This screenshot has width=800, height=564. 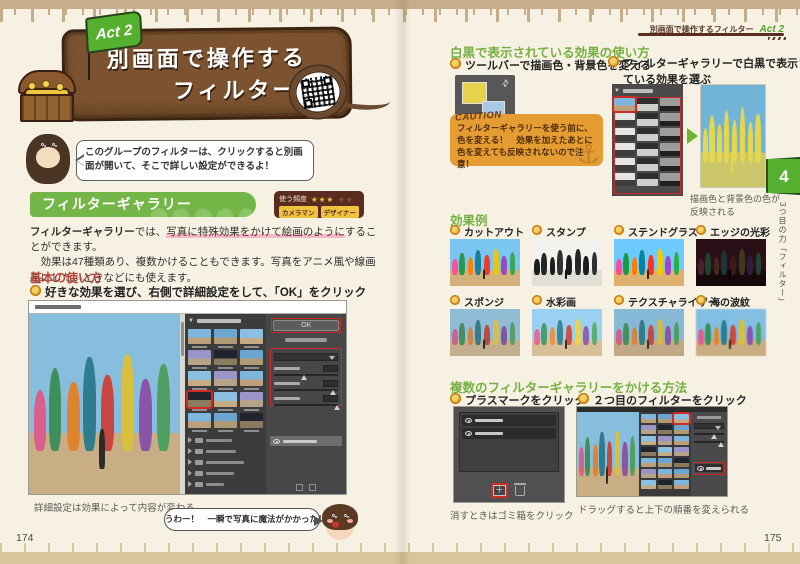 I want to click on filter-category-list, so click(x=225, y=462).